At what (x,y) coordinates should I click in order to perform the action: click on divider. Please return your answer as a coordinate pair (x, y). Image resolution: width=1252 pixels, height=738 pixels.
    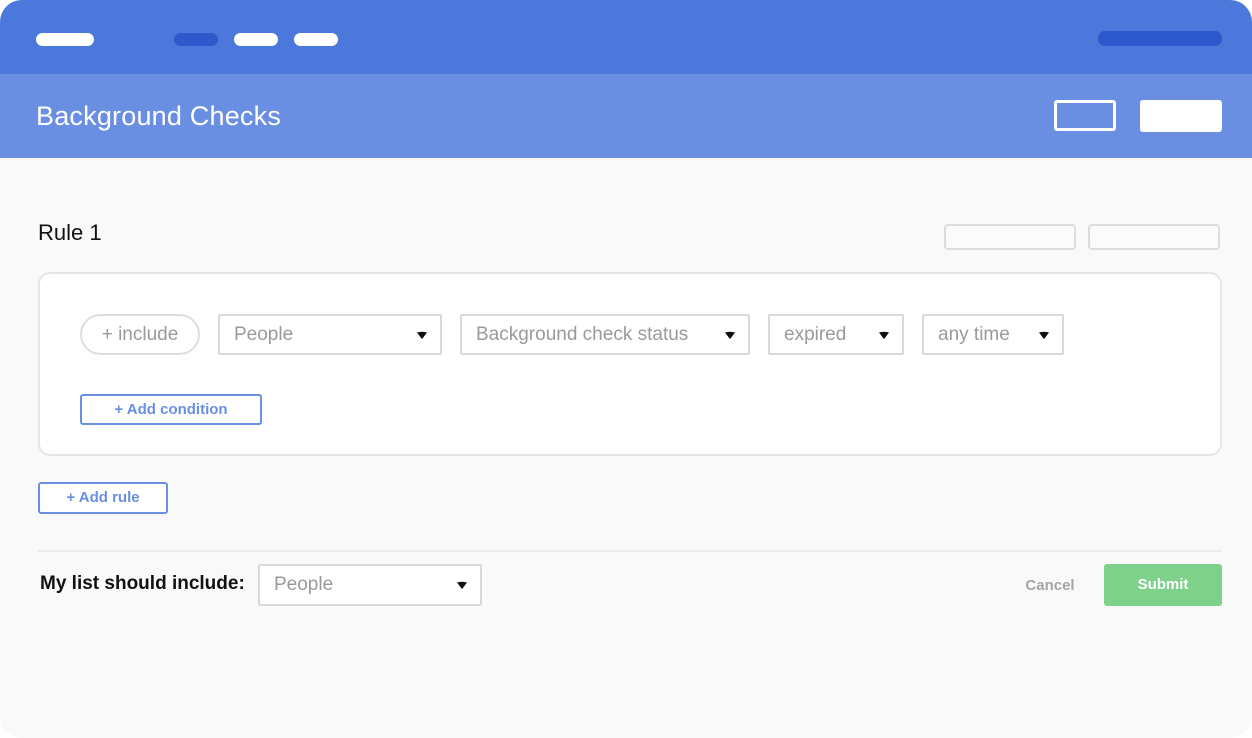
    Looking at the image, I should click on (630, 551).